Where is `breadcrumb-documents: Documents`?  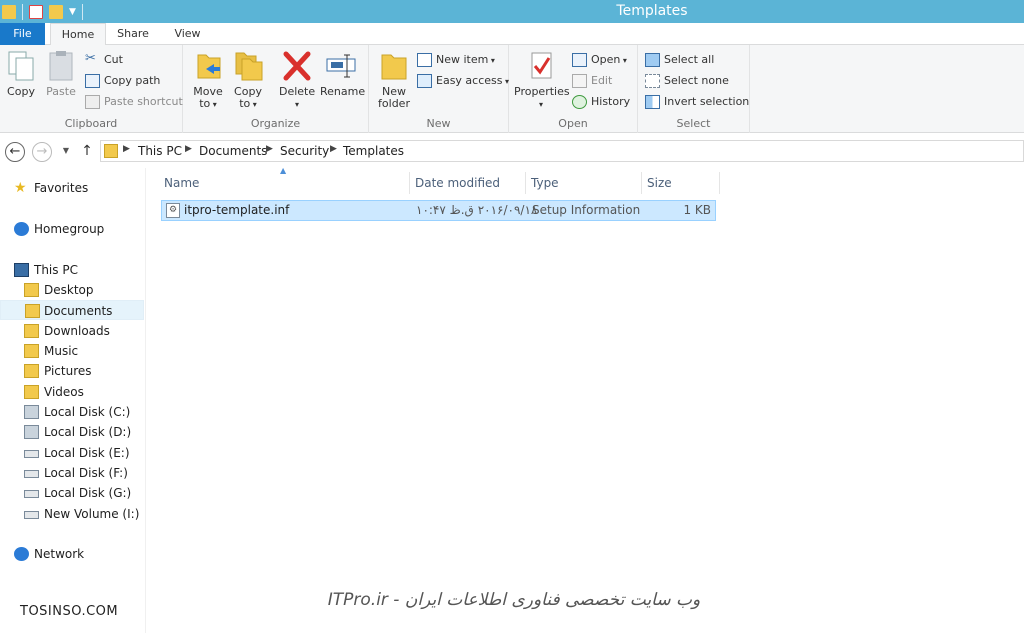
breadcrumb-documents: Documents is located at coordinates (233, 151).